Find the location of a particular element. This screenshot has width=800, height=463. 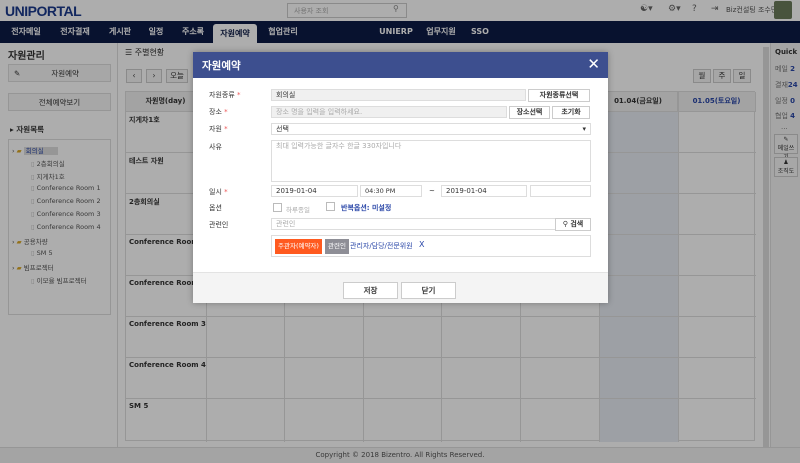

allday-checkbox is located at coordinates (277, 207).